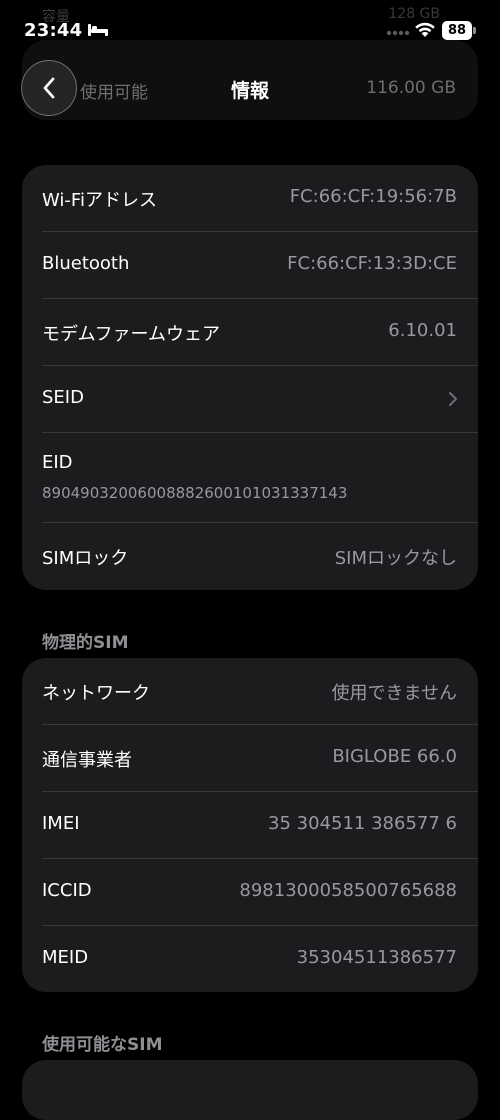 The height and width of the screenshot is (1120, 500). What do you see at coordinates (250, 959) in the screenshot?
I see `meid-row: MEID 35304511386577` at bounding box center [250, 959].